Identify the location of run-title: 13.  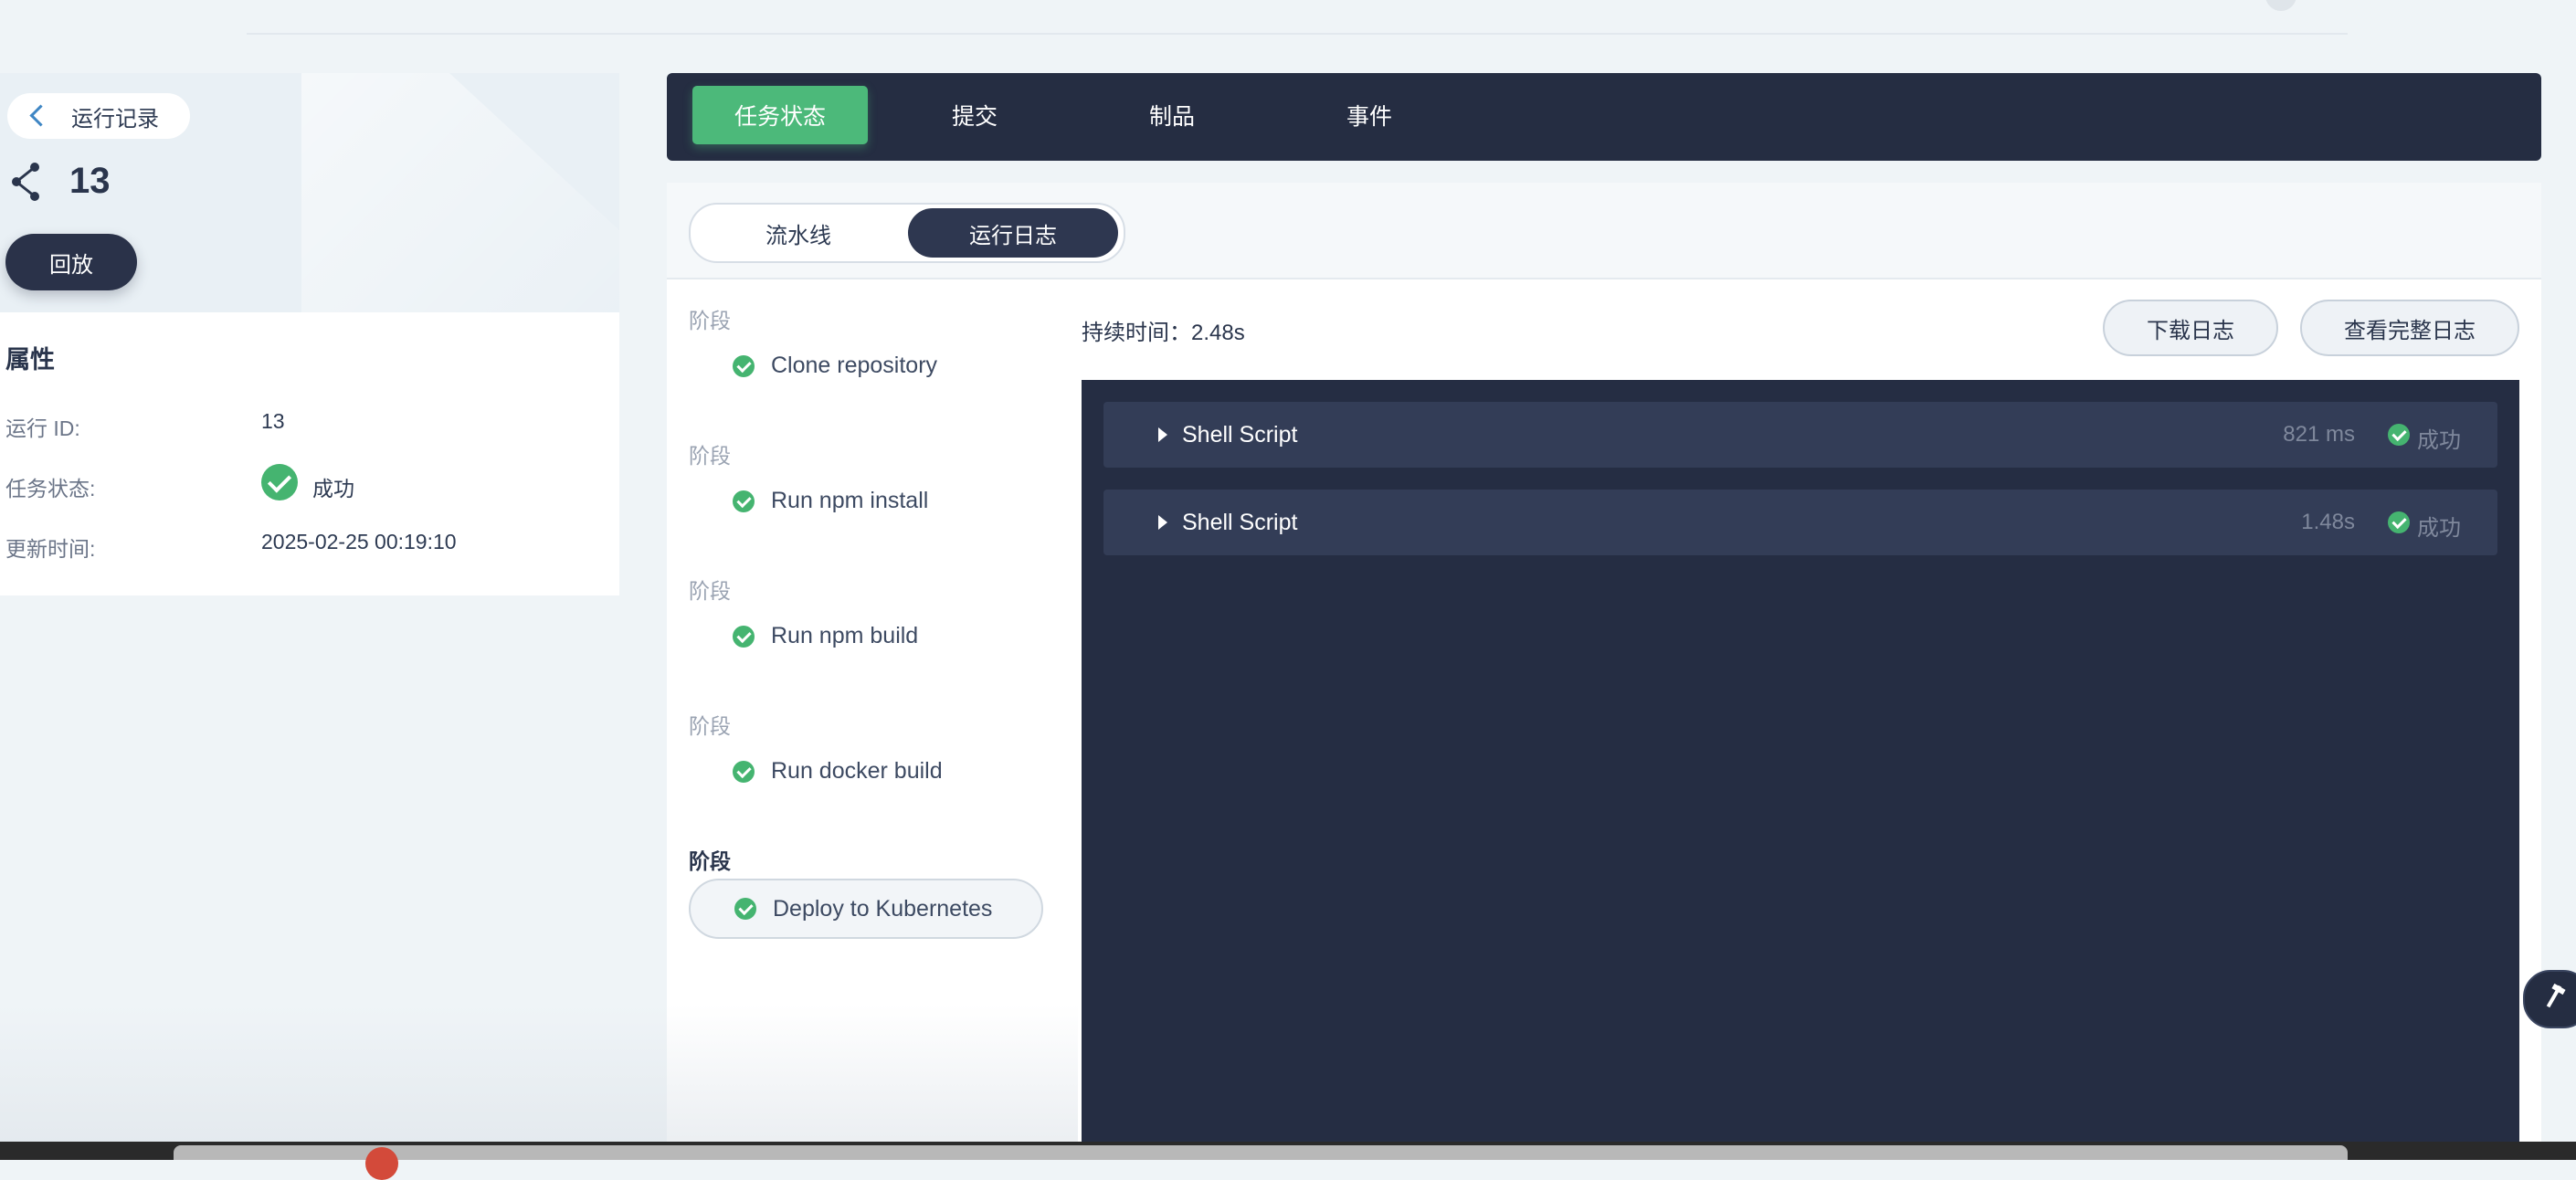
(60, 182).